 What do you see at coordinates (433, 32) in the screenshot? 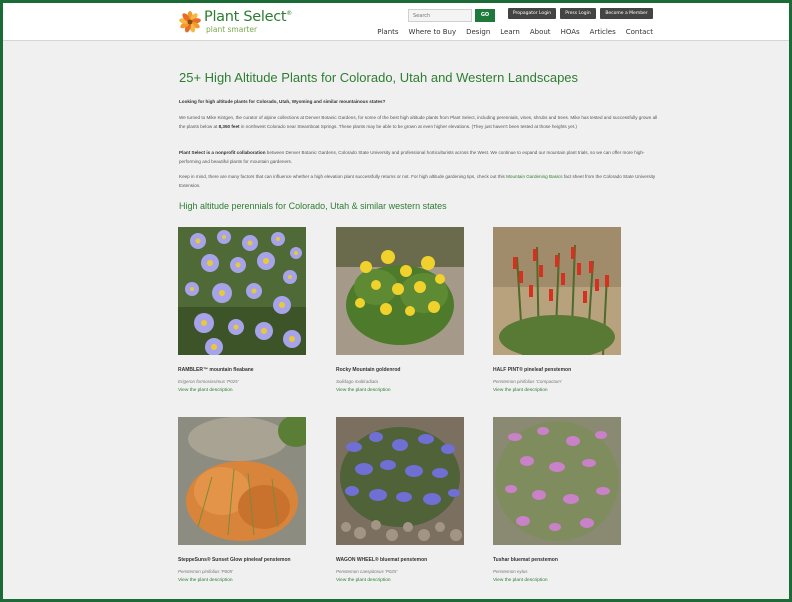
I see `nav-where-to-buy: Where to Buy` at bounding box center [433, 32].